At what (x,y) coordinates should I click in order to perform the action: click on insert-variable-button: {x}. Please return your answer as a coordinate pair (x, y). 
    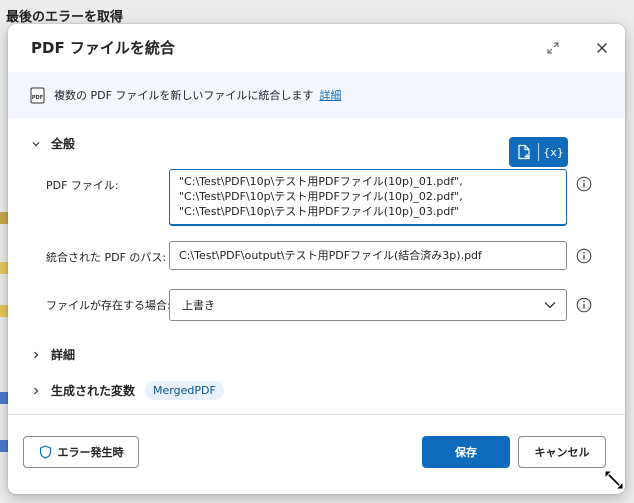
    Looking at the image, I should click on (553, 152).